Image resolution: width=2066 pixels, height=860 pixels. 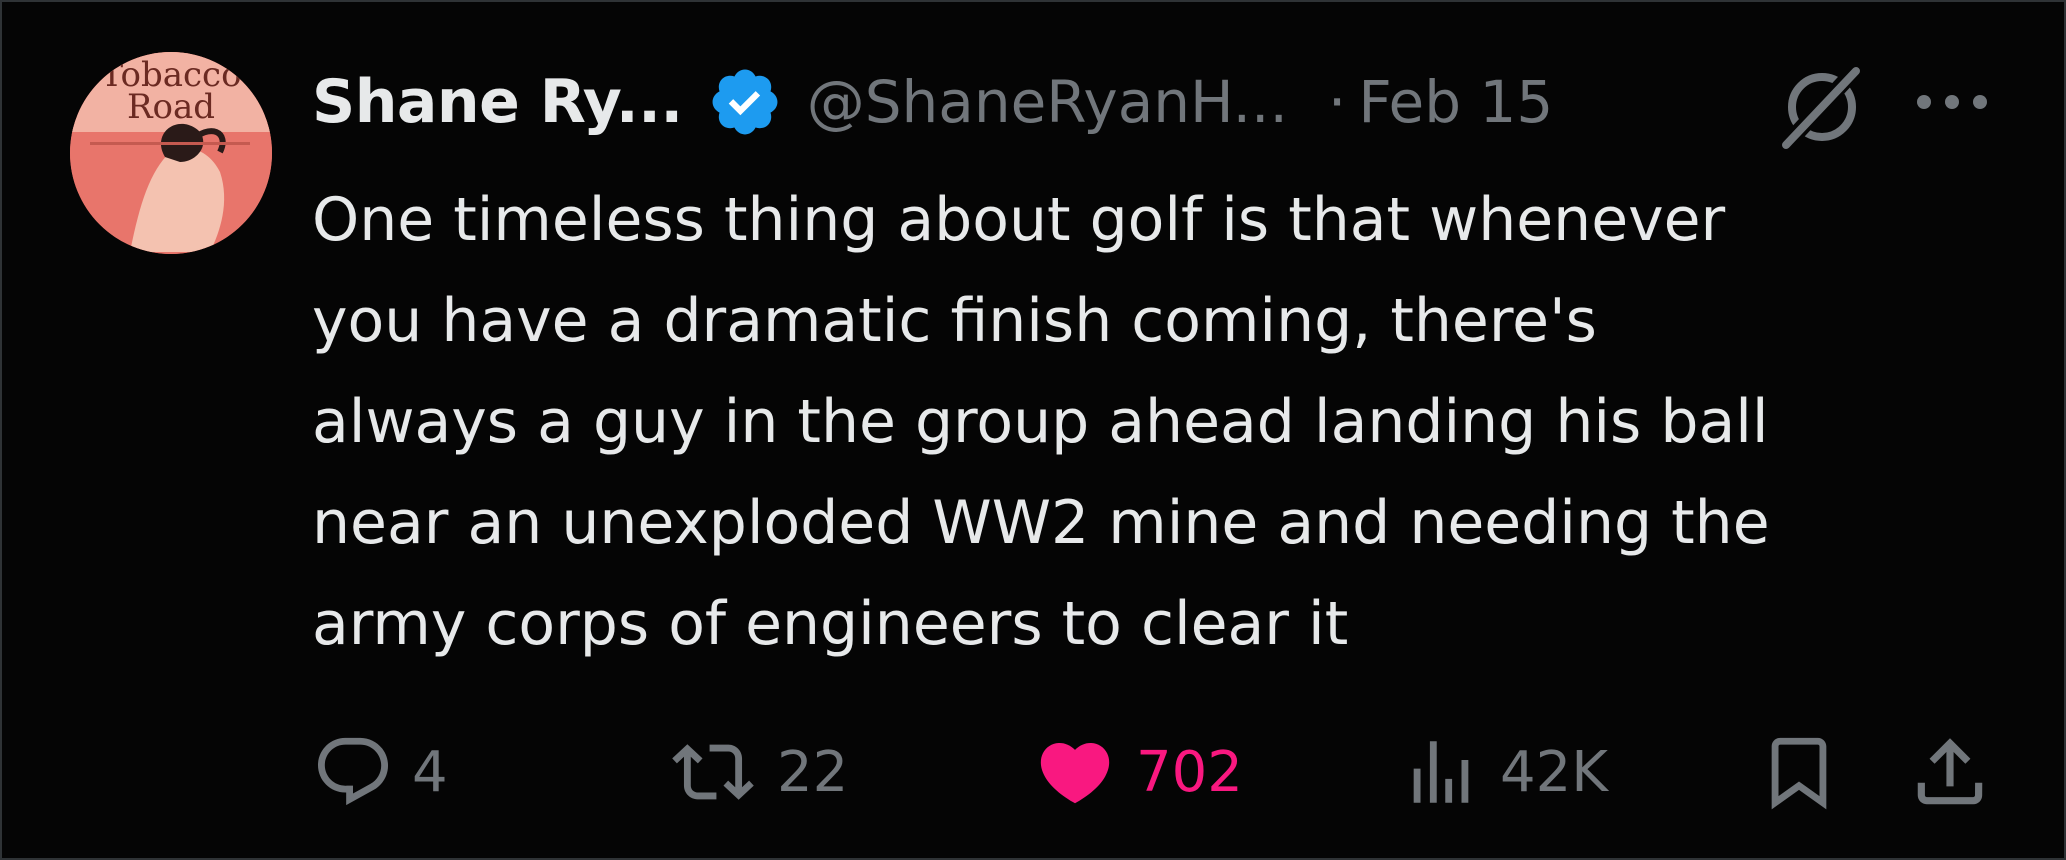 What do you see at coordinates (1554, 772) in the screenshot?
I see `views-count: 42K` at bounding box center [1554, 772].